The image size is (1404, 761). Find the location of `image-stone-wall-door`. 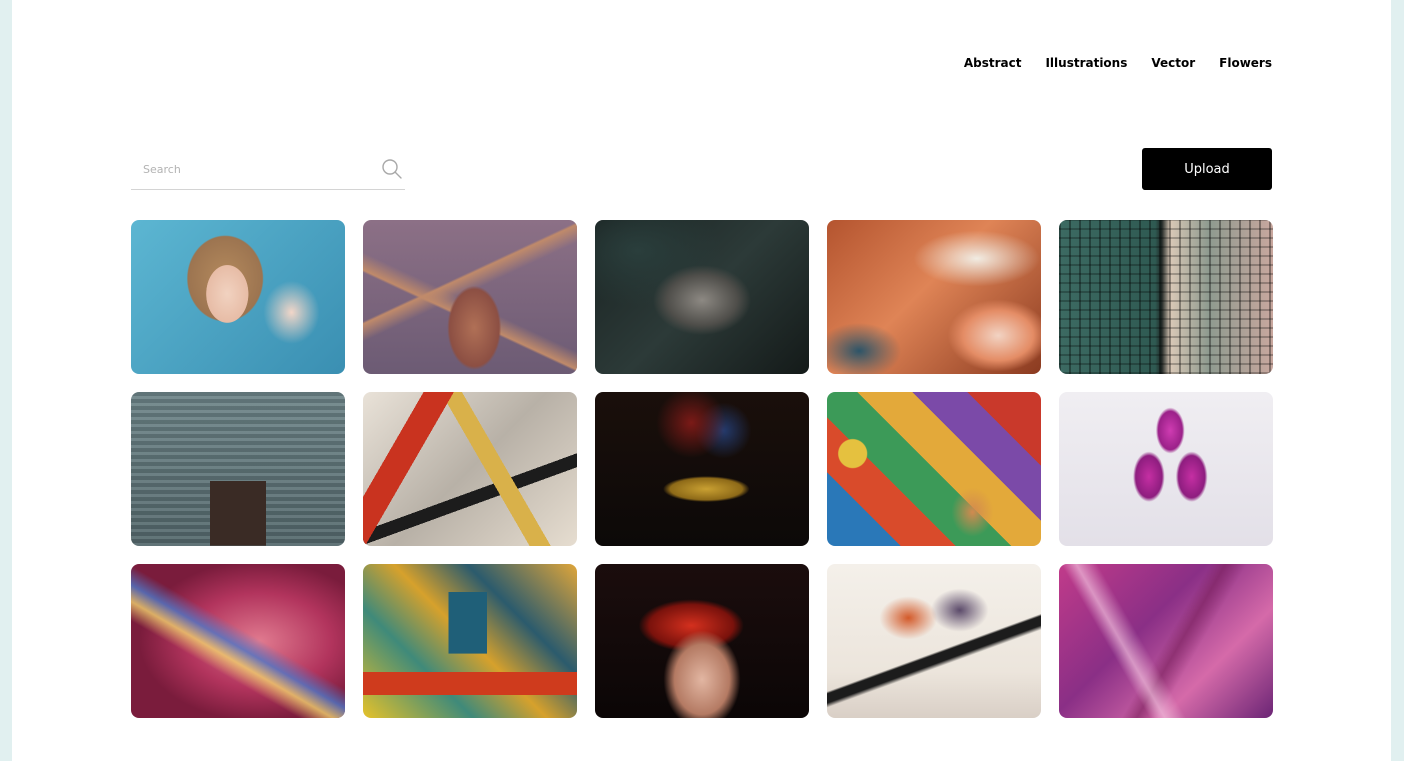

image-stone-wall-door is located at coordinates (238, 469).